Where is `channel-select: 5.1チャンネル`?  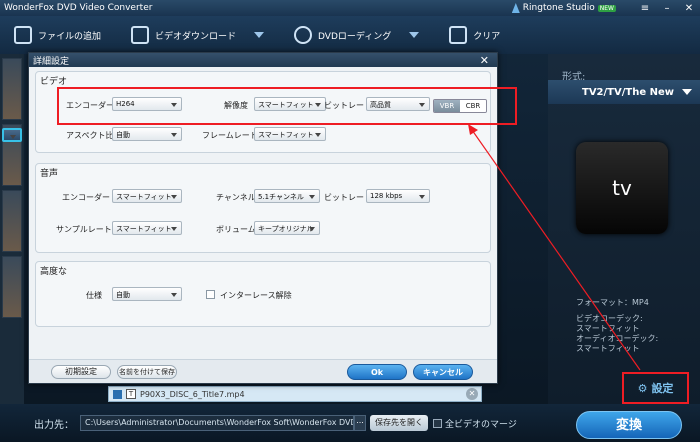 channel-select: 5.1チャンネル is located at coordinates (287, 196).